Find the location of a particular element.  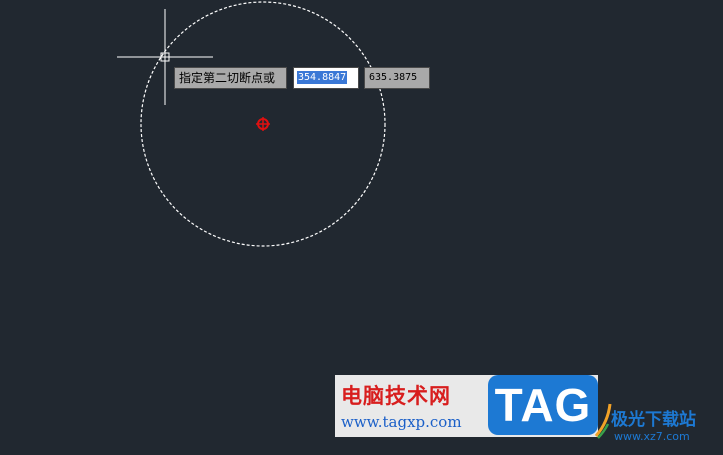

dynamic-input-prompt: 指定第二切断点或 is located at coordinates (230, 78).